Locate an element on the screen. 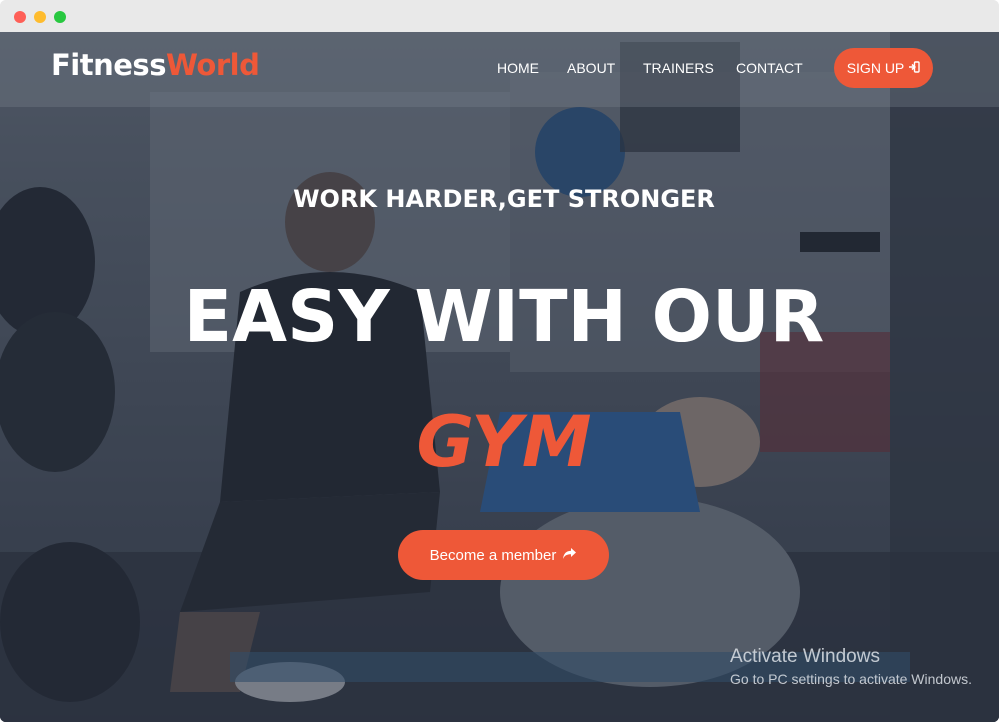 This screenshot has width=999, height=722. site-logo: FitnessWorld is located at coordinates (155, 65).